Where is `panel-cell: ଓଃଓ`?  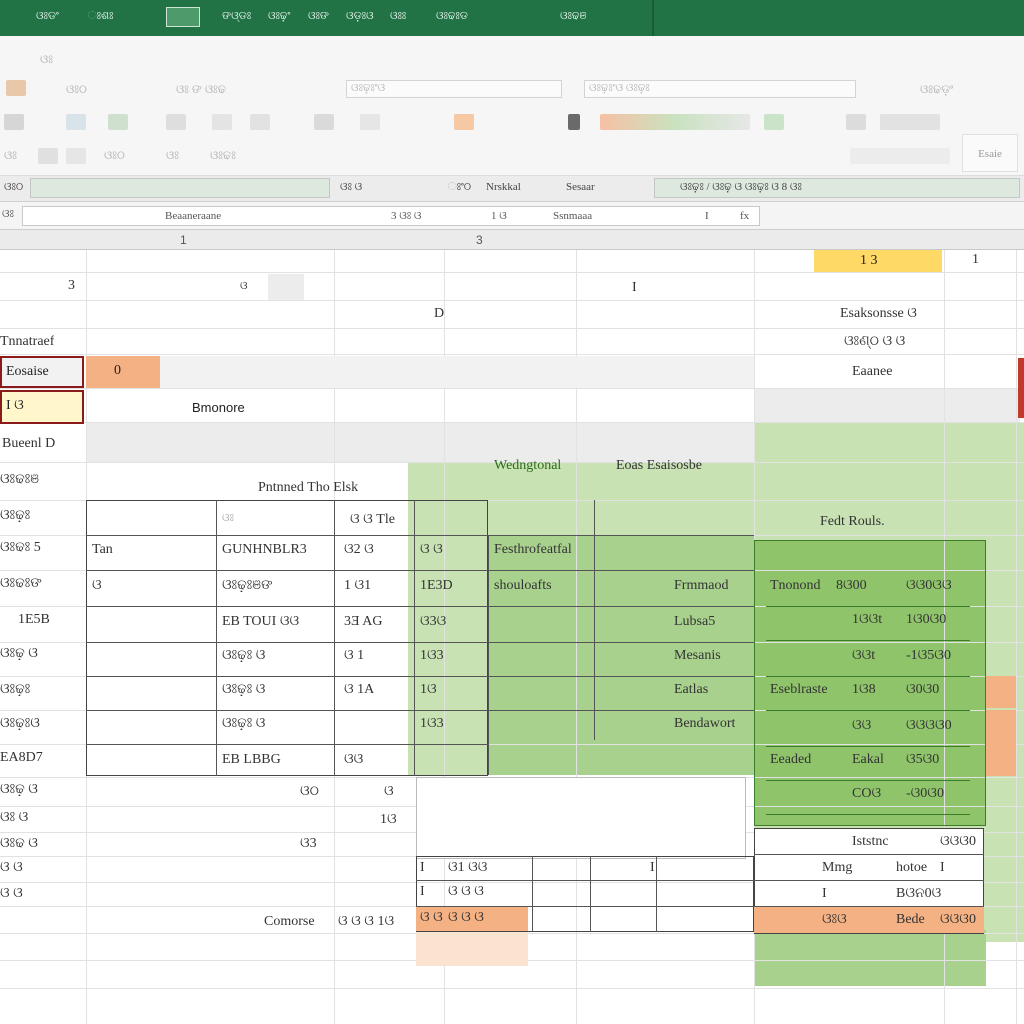 panel-cell: ଓଃଓ is located at coordinates (834, 920).